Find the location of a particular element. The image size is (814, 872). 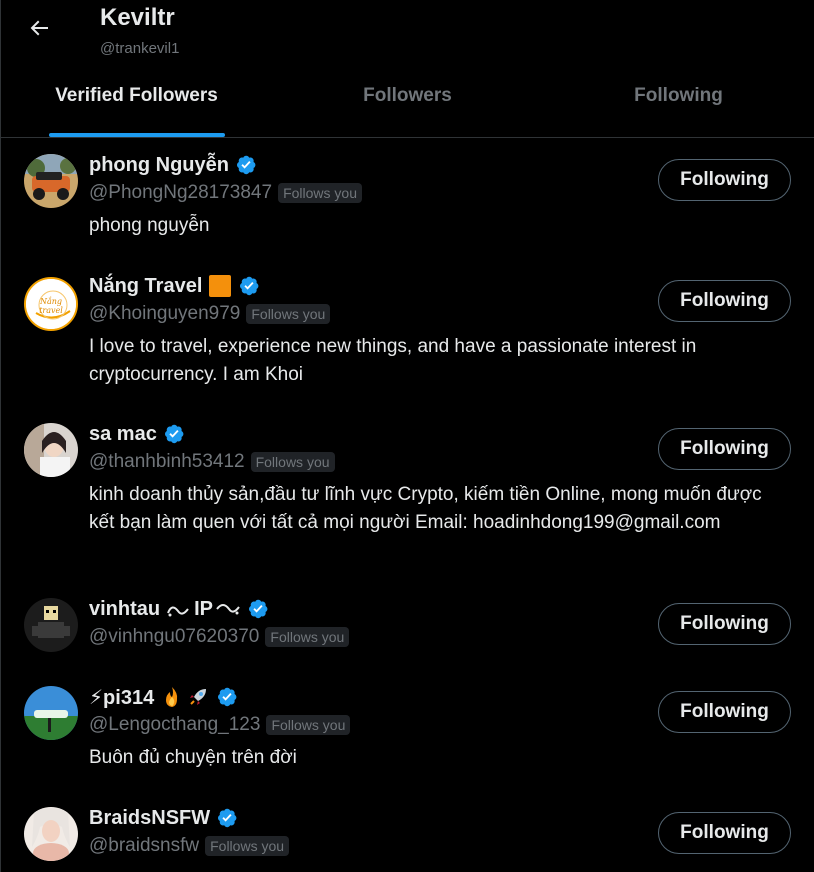

page-title: Keviltr is located at coordinates (137, 17).